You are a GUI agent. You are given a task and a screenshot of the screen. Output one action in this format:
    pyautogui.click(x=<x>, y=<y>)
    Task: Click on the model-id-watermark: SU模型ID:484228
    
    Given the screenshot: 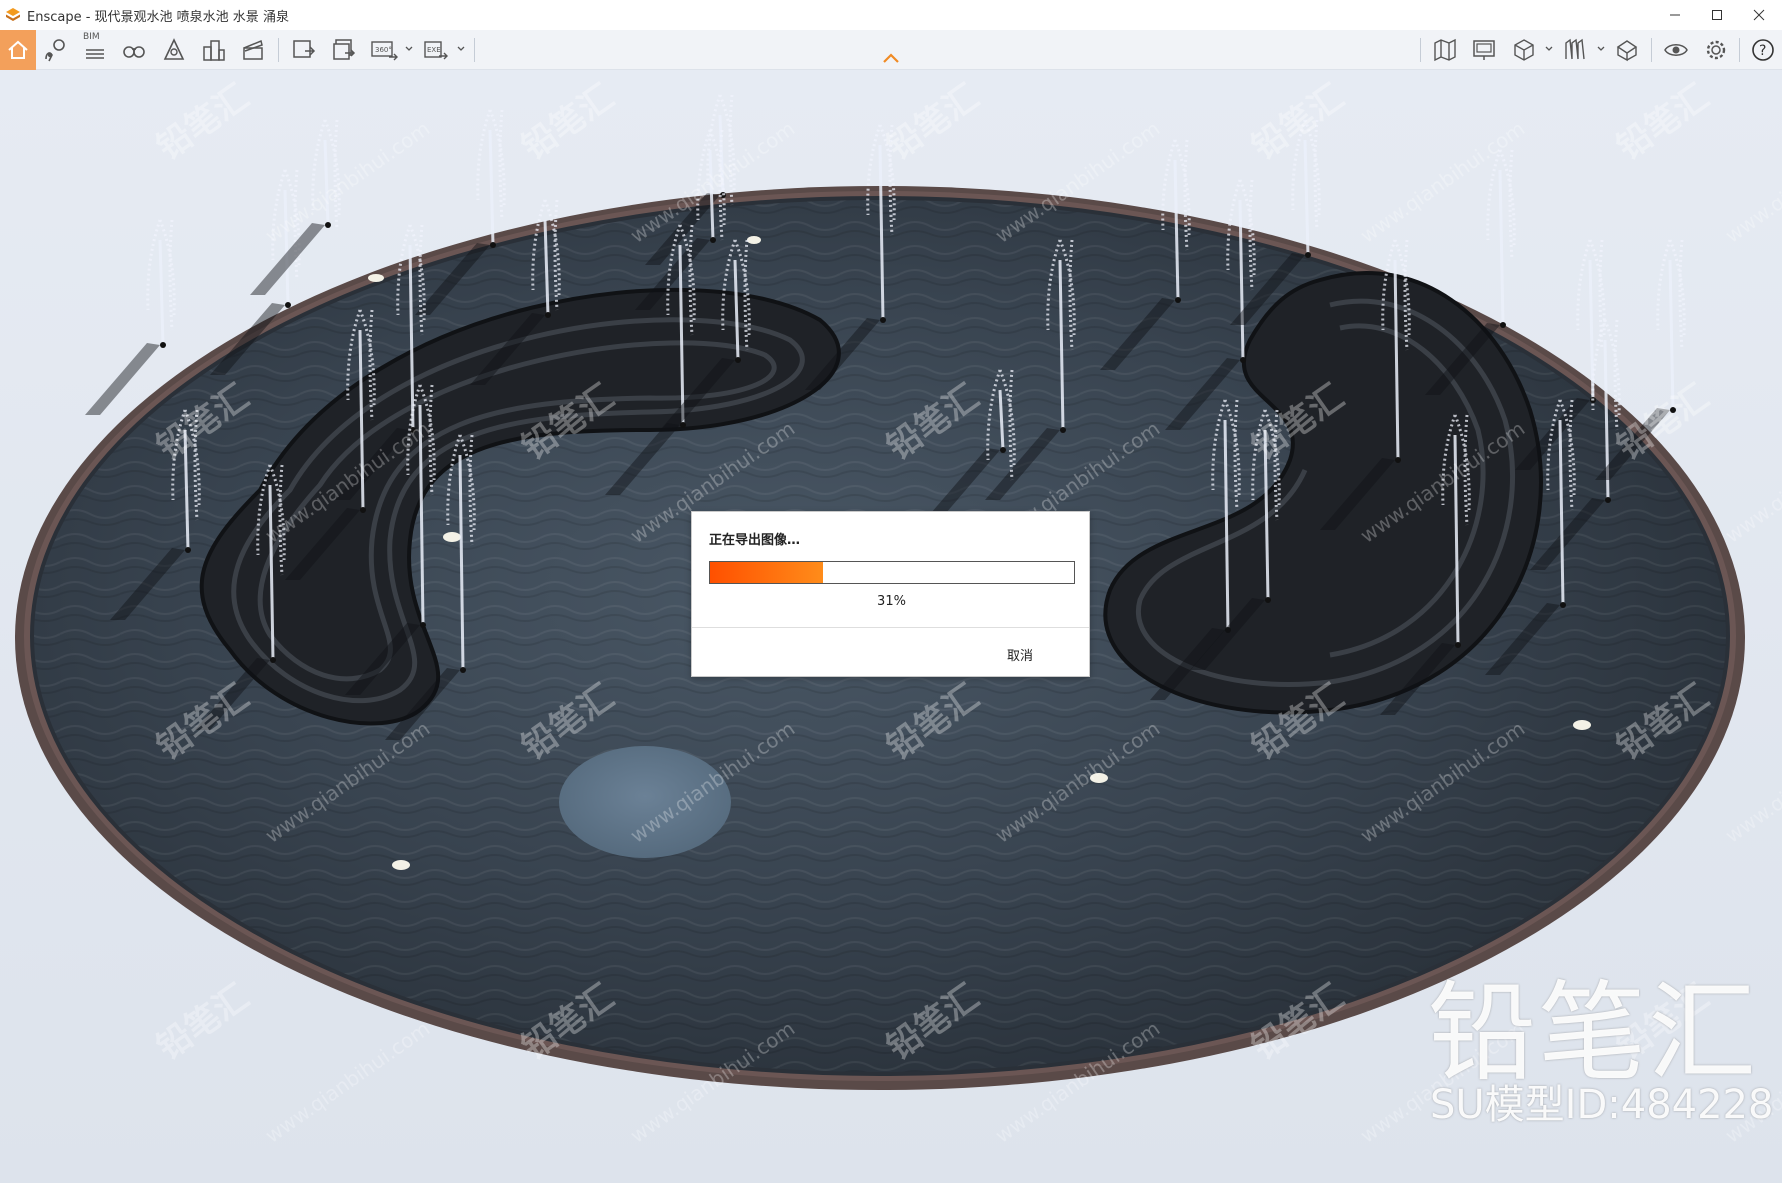 What is the action you would take?
    pyautogui.click(x=1602, y=1105)
    